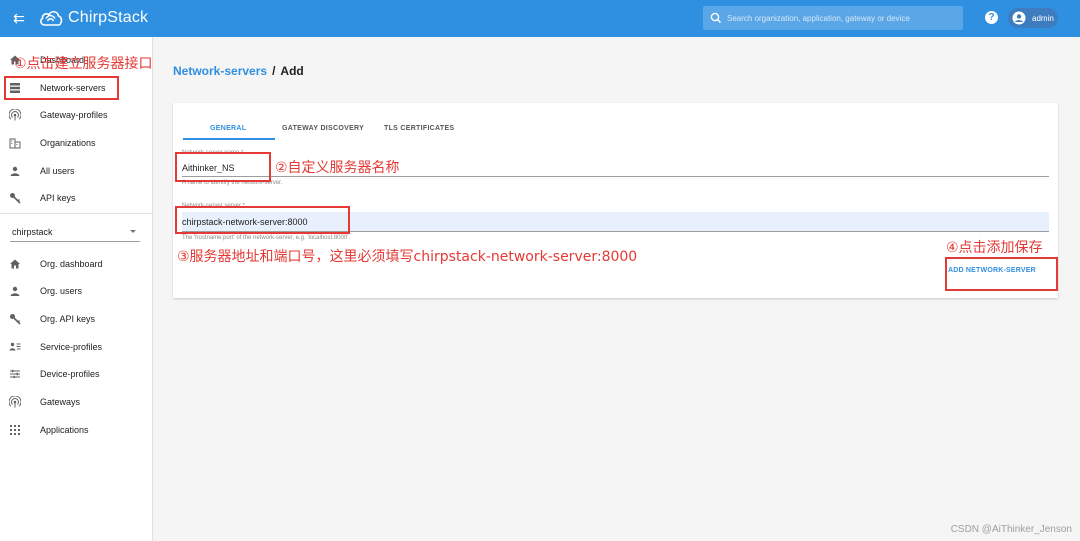  I want to click on sidebar-divider, so click(76, 213).